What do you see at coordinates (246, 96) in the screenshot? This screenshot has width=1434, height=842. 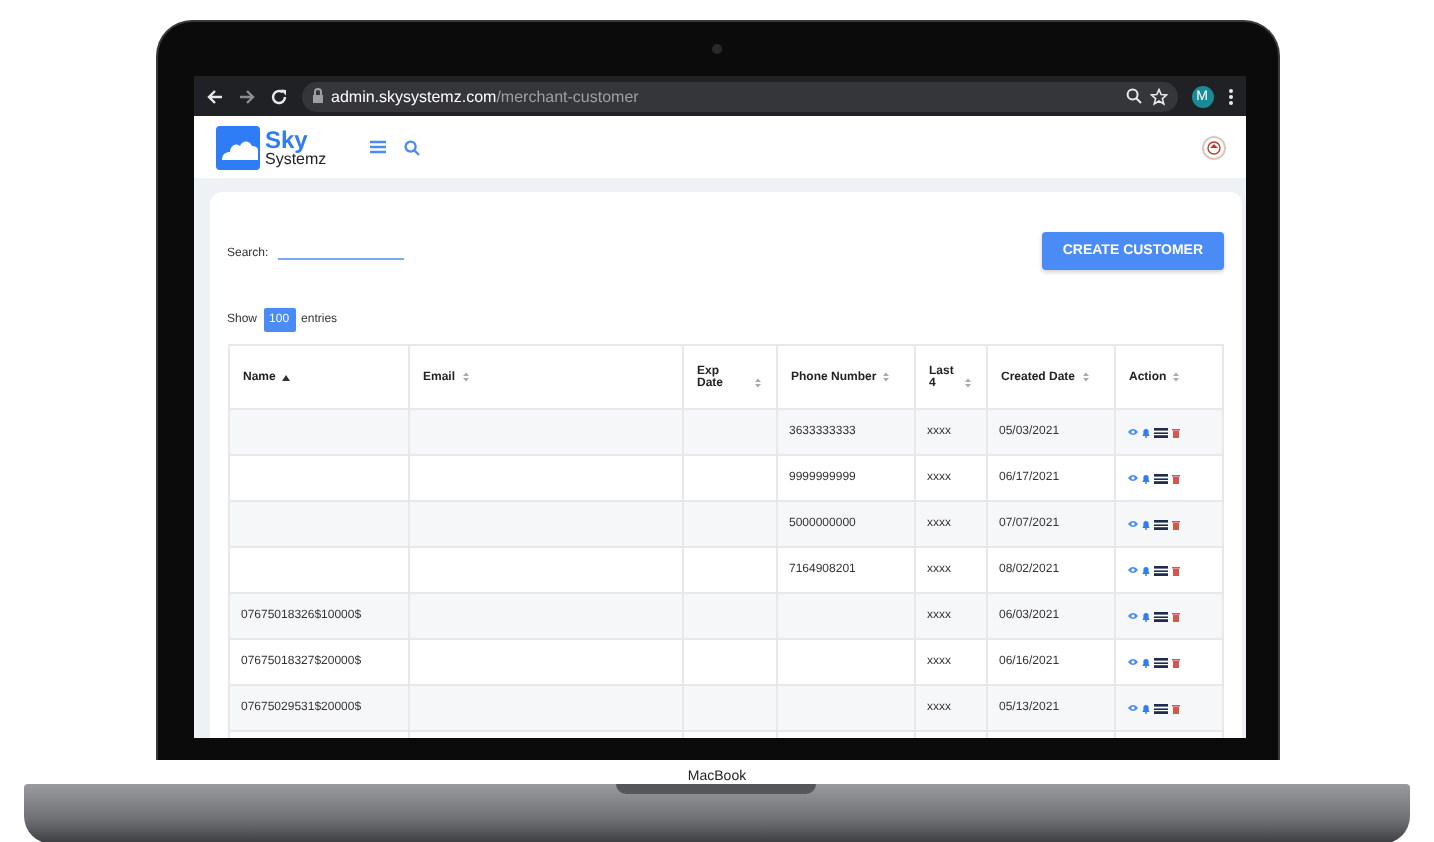 I see `forward-icon` at bounding box center [246, 96].